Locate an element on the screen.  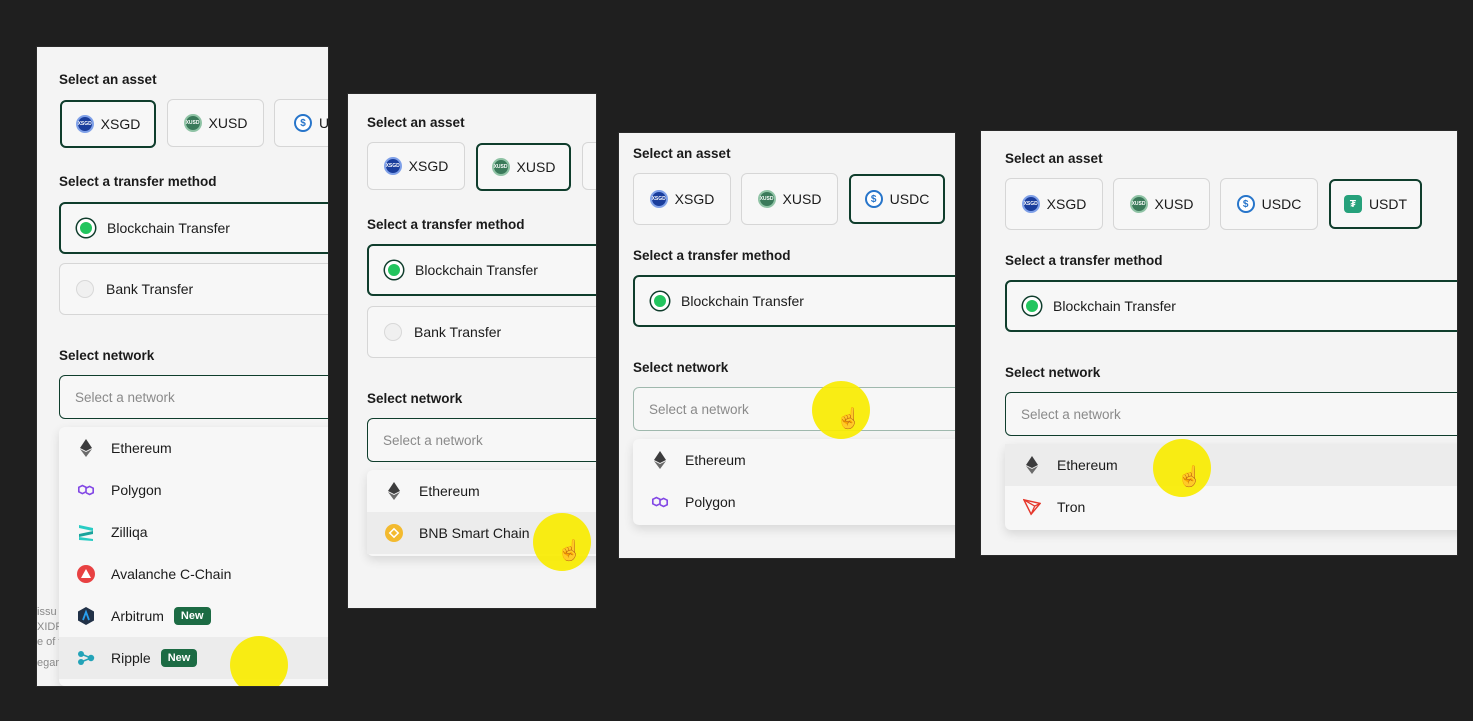
method-blockchain-label: Blockchain Transfer is located at coordinates (742, 301).